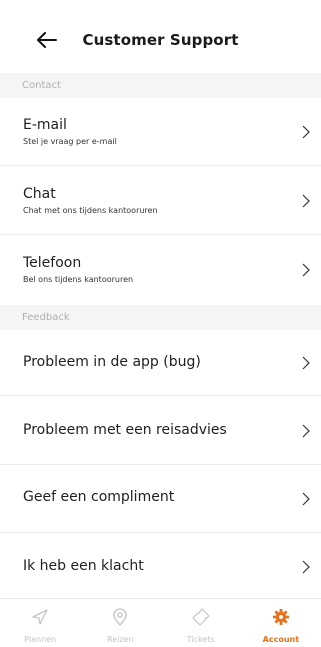 The image size is (321, 647). What do you see at coordinates (52, 263) in the screenshot?
I see `contact-item-title: Telefoon` at bounding box center [52, 263].